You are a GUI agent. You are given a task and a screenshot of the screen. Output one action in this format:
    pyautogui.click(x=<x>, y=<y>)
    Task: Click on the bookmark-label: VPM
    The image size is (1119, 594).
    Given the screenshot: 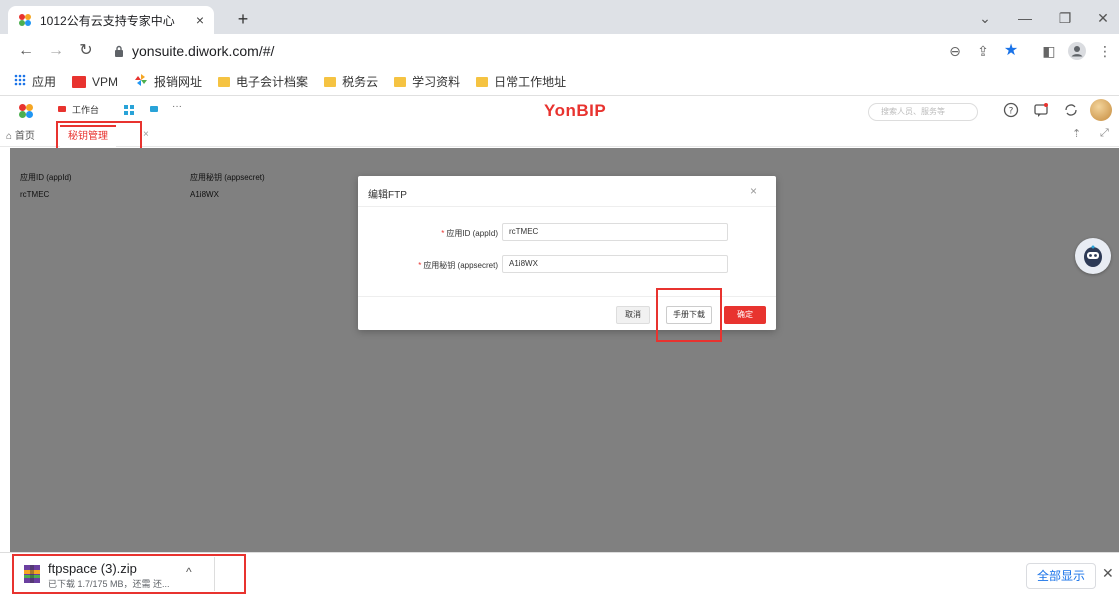 What is the action you would take?
    pyautogui.click(x=105, y=81)
    